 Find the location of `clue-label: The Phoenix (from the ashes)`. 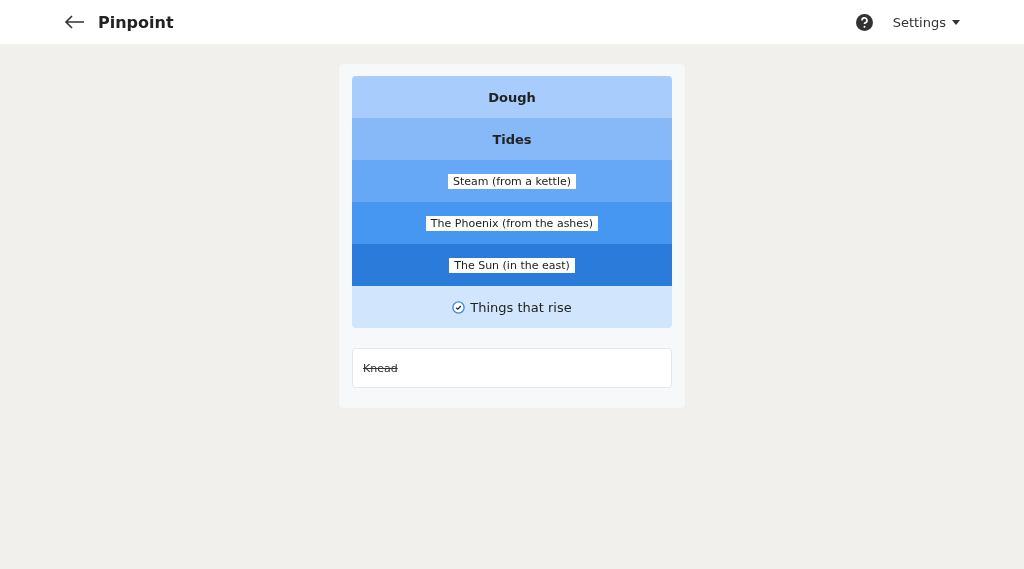

clue-label: The Phoenix (from the ashes) is located at coordinates (512, 223).